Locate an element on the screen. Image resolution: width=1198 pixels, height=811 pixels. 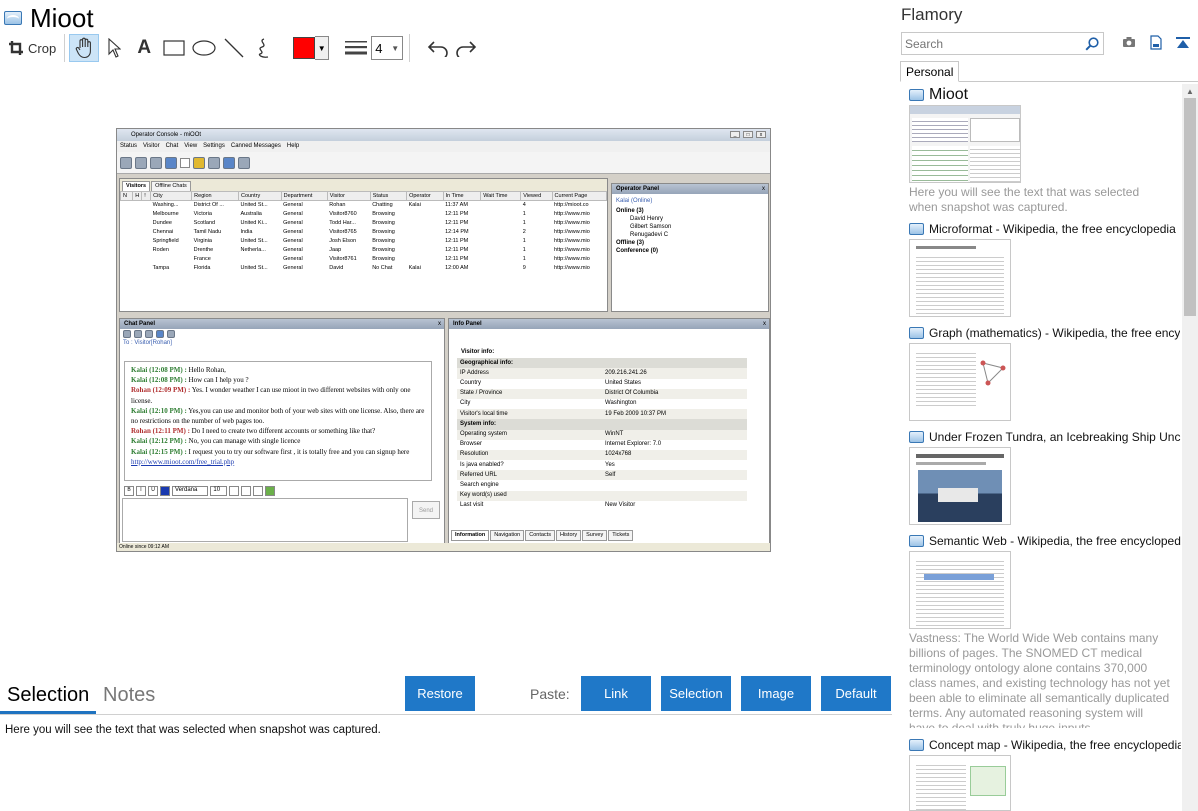
undo-button is located at coordinates (438, 48).